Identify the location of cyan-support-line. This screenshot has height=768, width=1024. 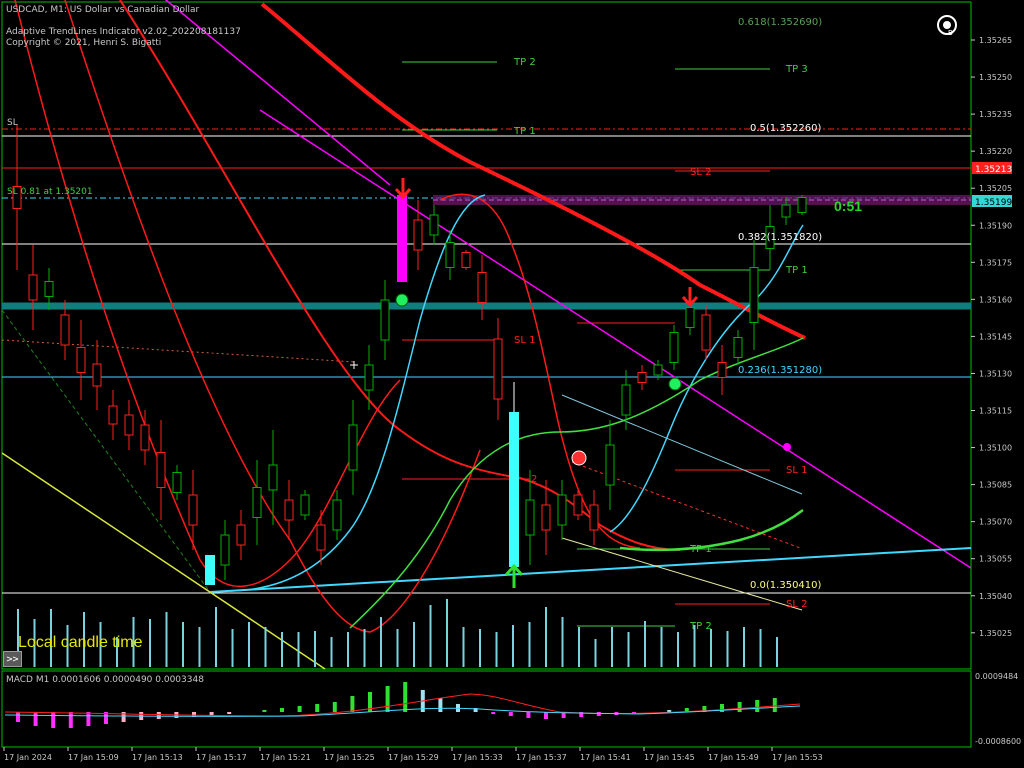
(590, 570).